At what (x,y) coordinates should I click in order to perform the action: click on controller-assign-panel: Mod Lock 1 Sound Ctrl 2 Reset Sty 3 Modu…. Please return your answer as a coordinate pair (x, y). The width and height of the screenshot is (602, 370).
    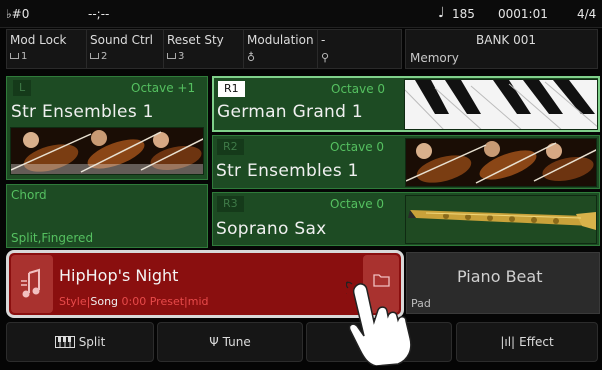
    Looking at the image, I should click on (204, 49).